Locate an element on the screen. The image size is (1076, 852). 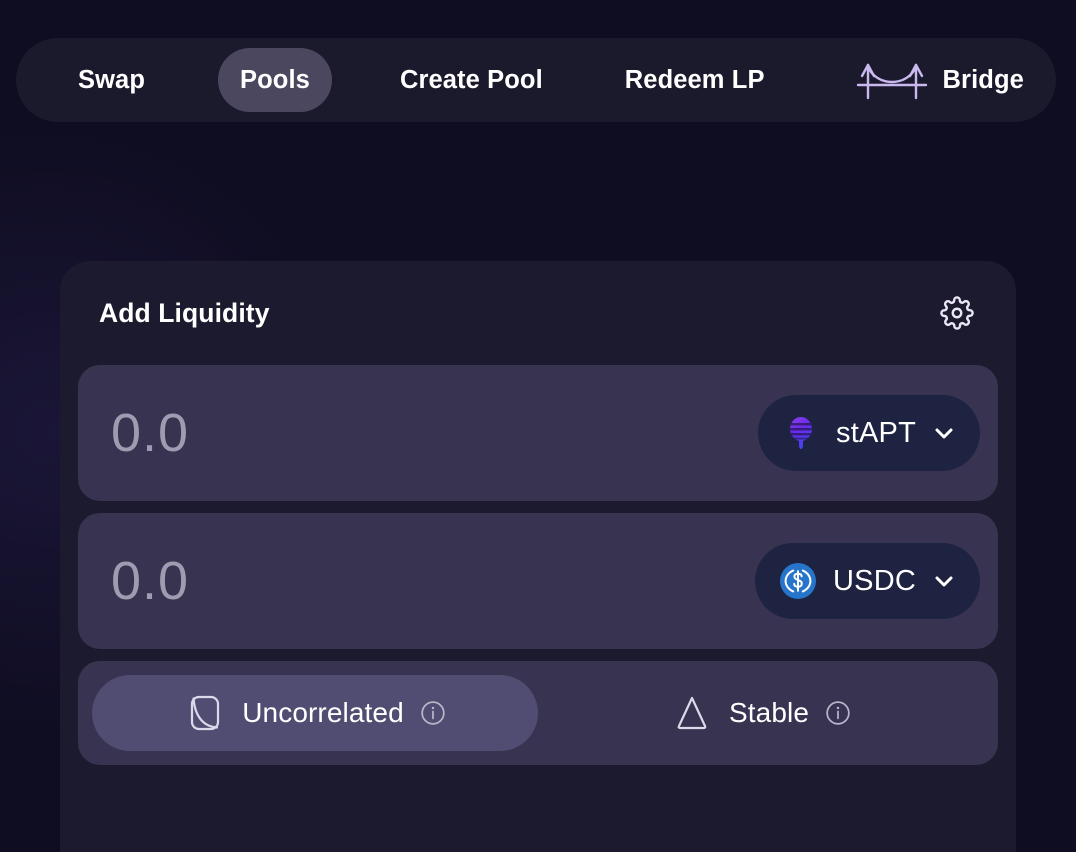
nav-item-swap: Swap is located at coordinates (111, 80).